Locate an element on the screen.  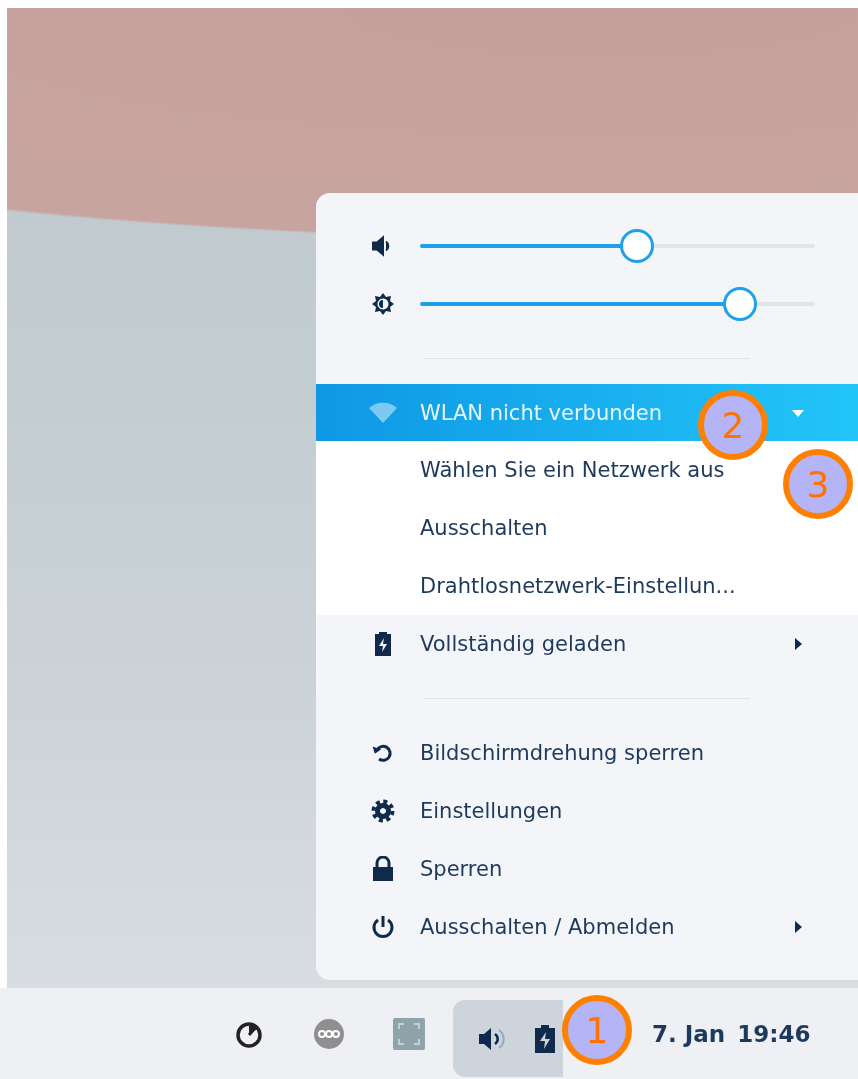
menu-item: Bildschirmdrehung sperren is located at coordinates (587, 753).